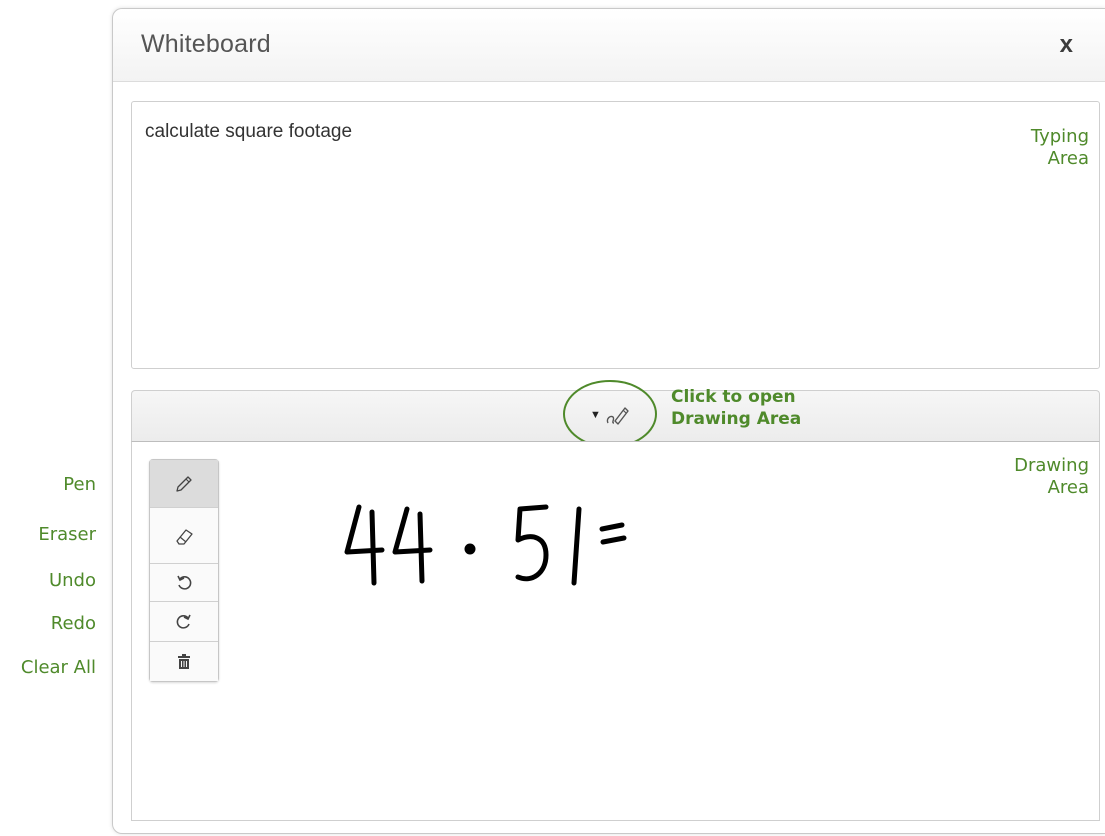  I want to click on undo-icon, so click(184, 582).